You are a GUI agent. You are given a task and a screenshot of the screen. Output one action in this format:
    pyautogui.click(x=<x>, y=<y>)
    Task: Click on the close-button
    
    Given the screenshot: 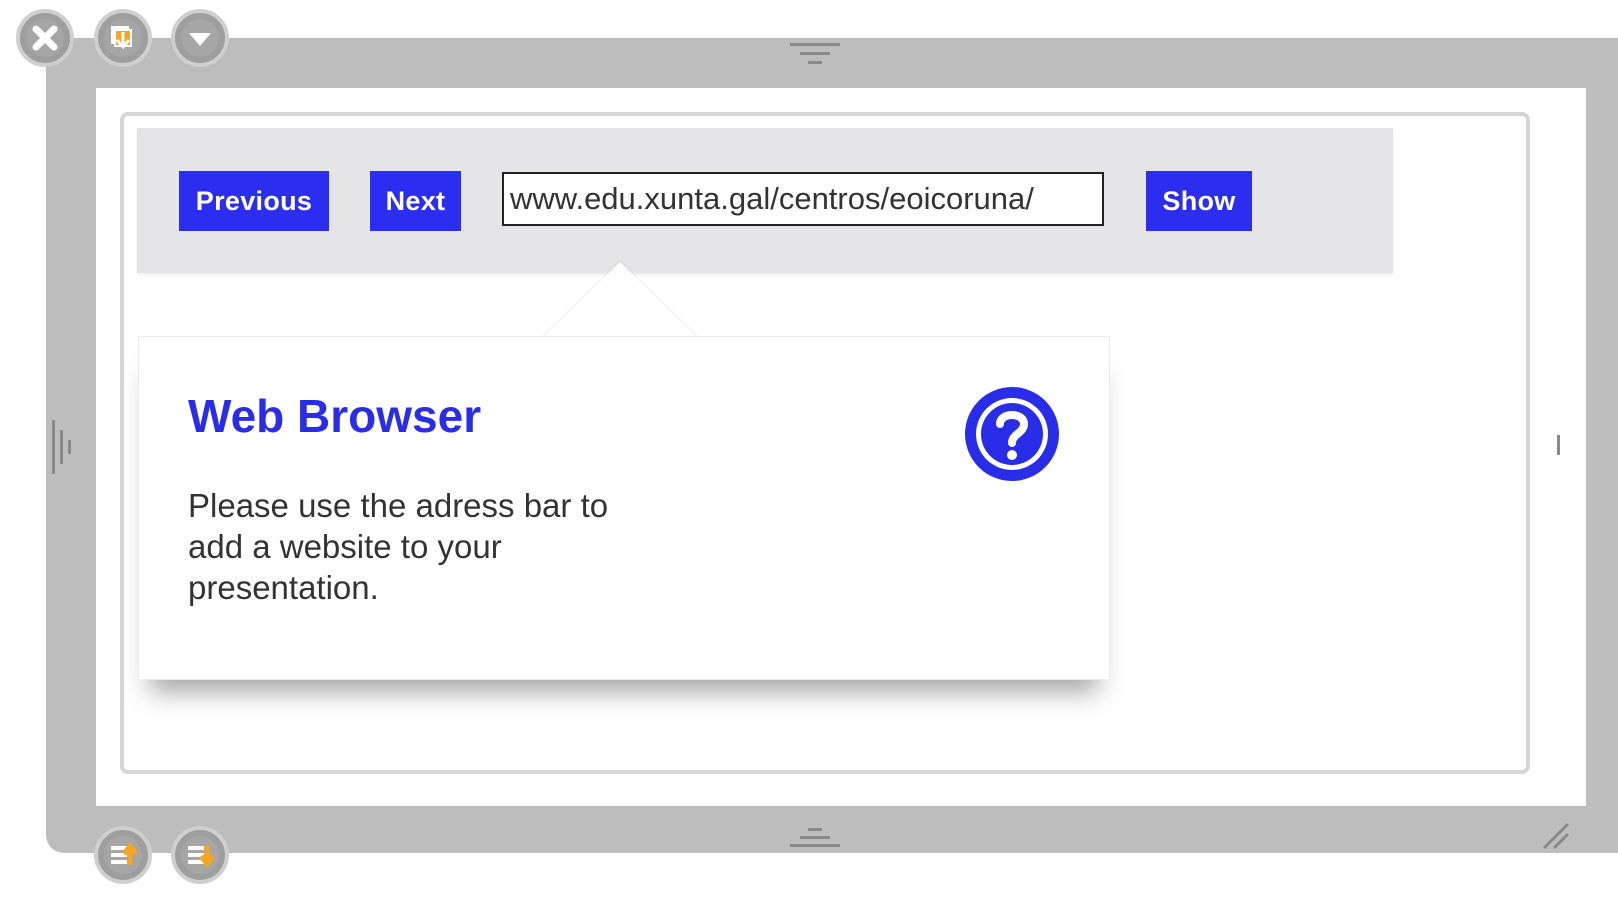 What is the action you would take?
    pyautogui.click(x=45, y=38)
    